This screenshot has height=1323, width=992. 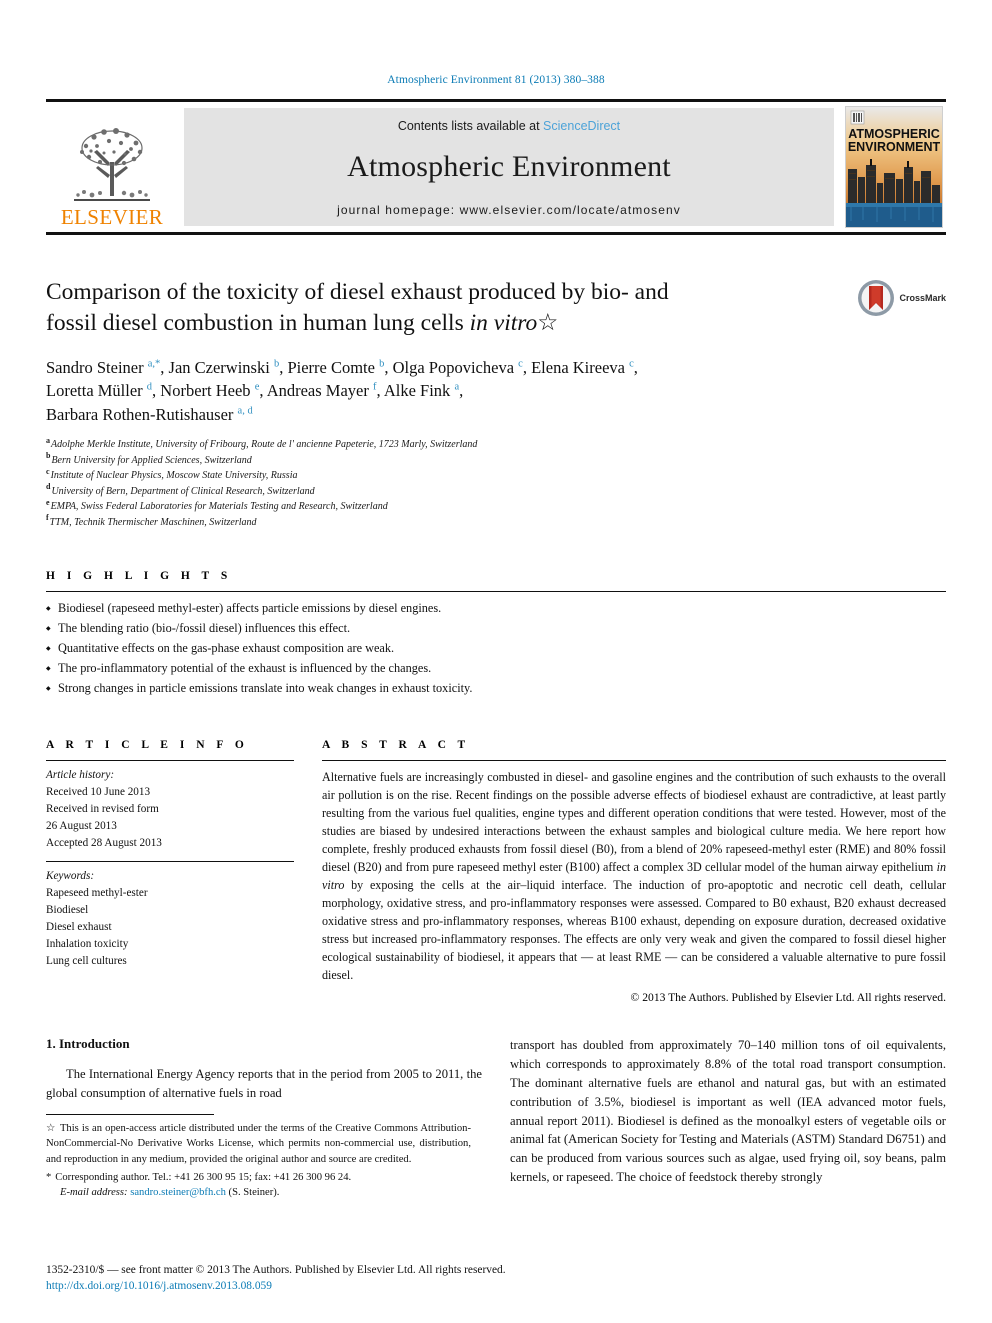 What do you see at coordinates (102, 808) in the screenshot?
I see `history-item: Received in revised form` at bounding box center [102, 808].